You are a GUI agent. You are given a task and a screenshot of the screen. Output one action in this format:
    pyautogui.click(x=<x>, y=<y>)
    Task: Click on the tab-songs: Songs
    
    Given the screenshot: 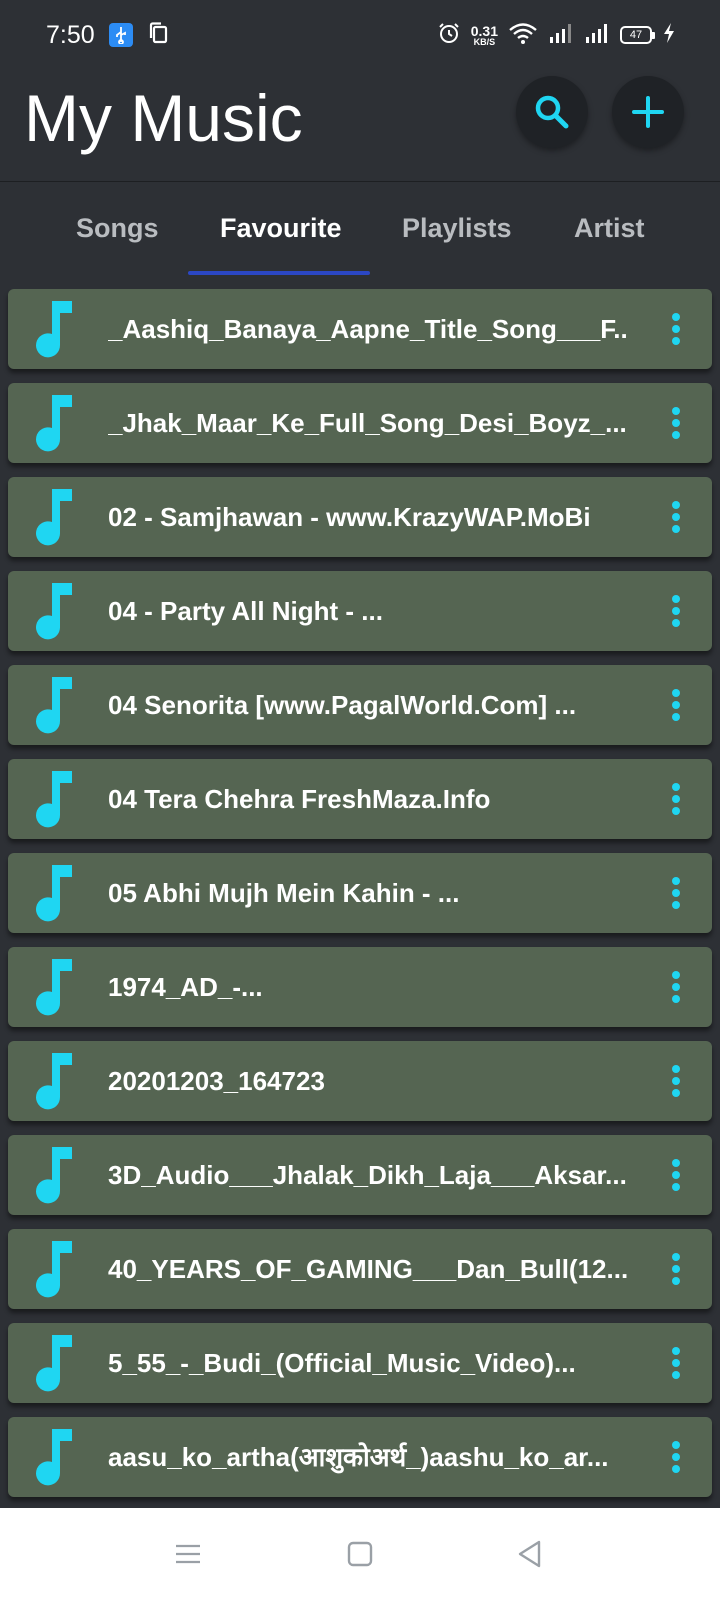 What is the action you would take?
    pyautogui.click(x=117, y=228)
    